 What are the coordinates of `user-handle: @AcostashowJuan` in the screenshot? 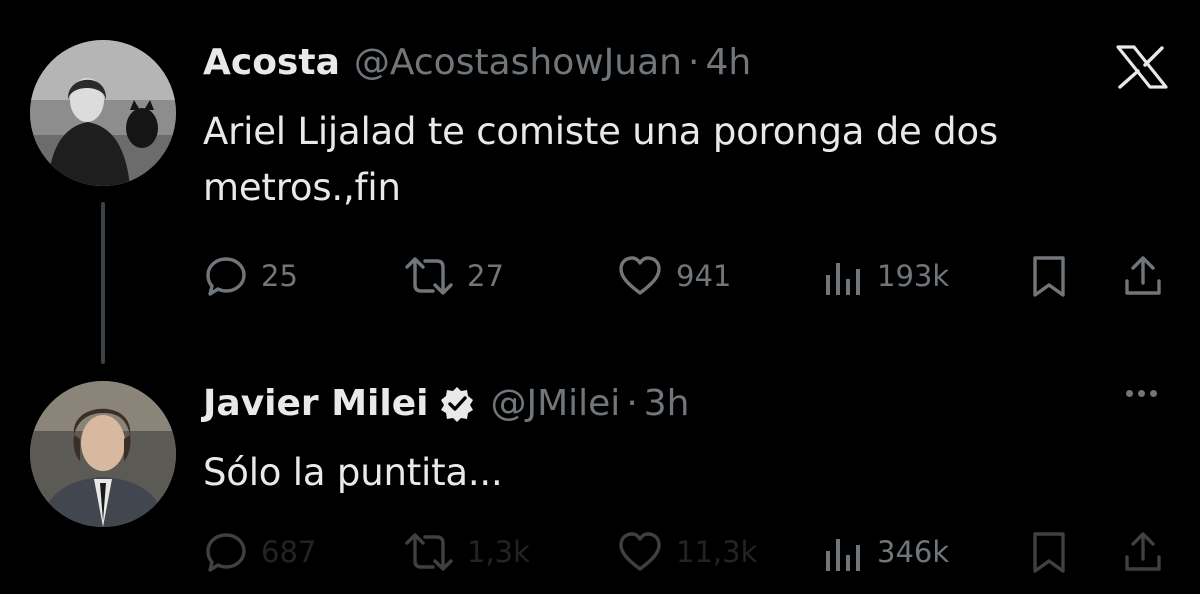 It's located at (518, 63).